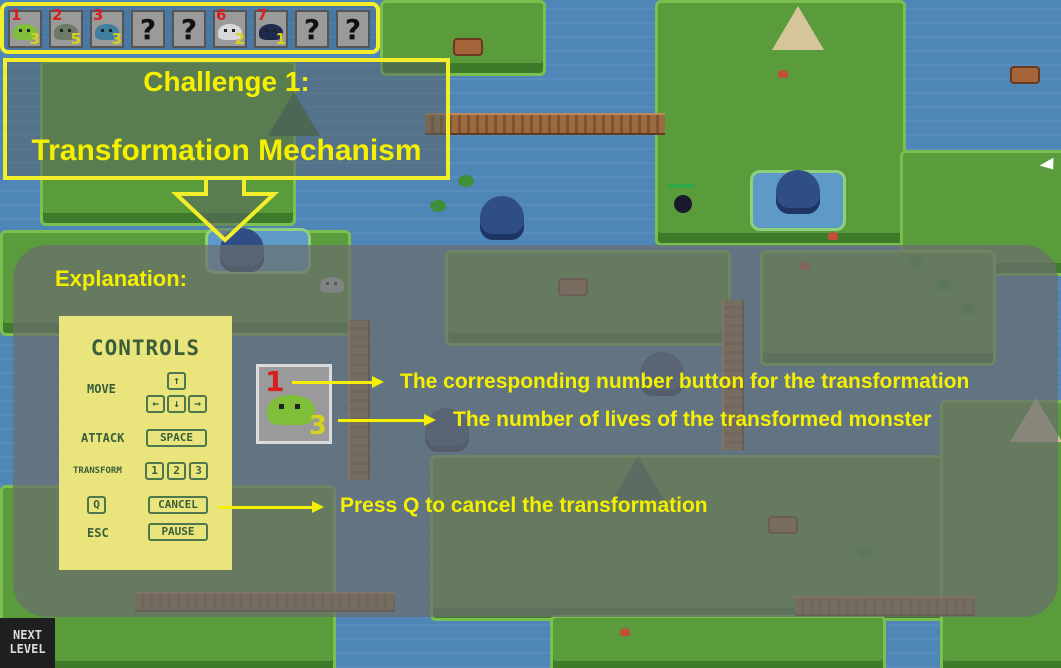 Image resolution: width=1061 pixels, height=668 pixels. I want to click on arrow-right-key: →, so click(197, 404).